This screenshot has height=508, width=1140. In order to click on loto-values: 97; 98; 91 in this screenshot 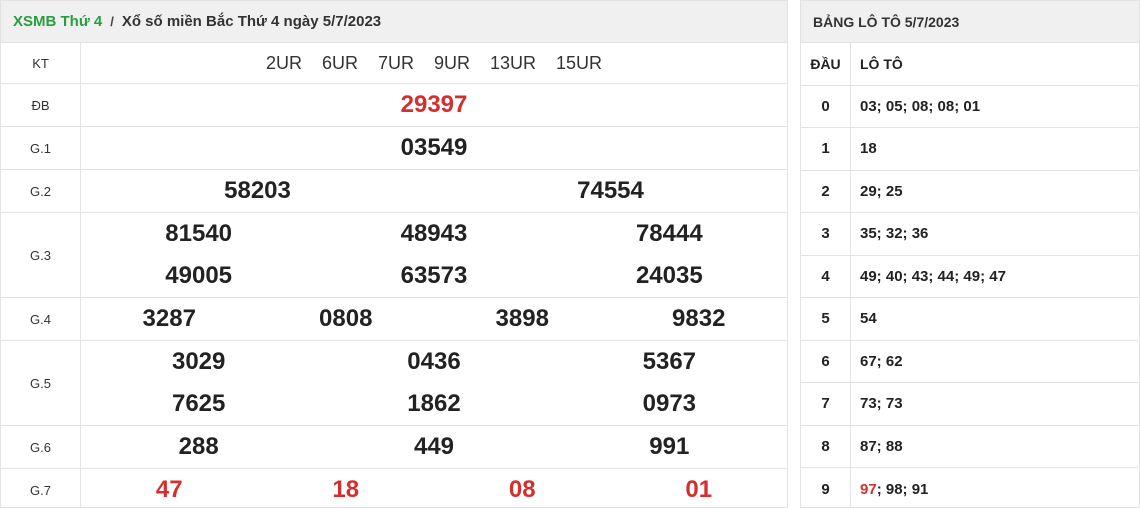, I will do `click(995, 488)`.